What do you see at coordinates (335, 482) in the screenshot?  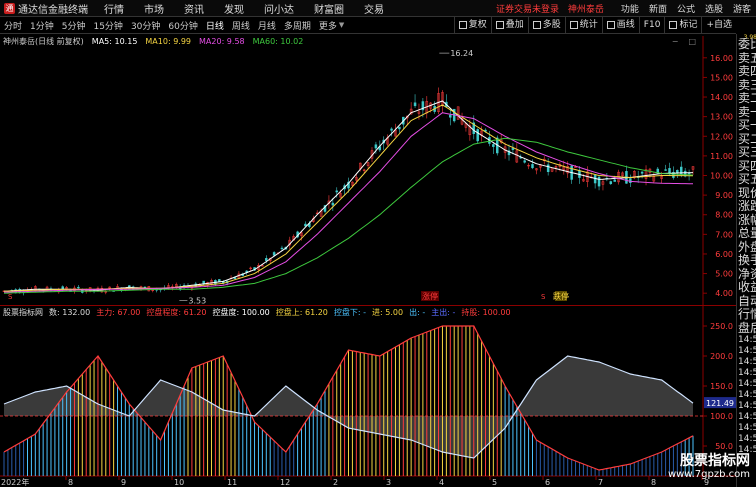 I see `time-tick-label: 2` at bounding box center [335, 482].